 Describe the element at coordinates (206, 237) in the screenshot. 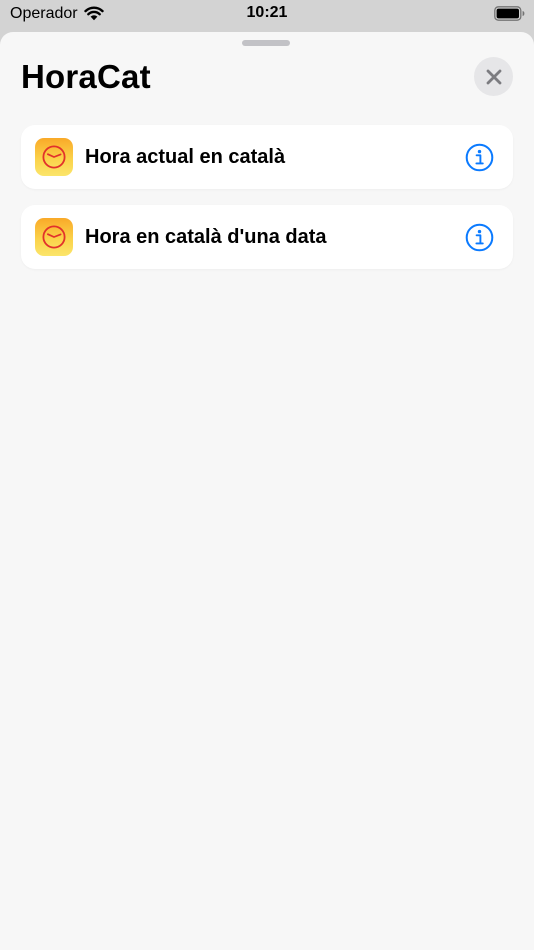

I see `shortcut-label: Hora en català d'una data` at that location.